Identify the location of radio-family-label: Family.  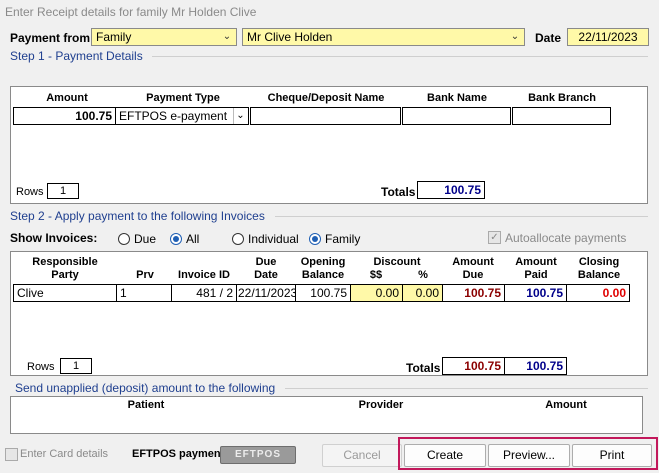
(343, 239).